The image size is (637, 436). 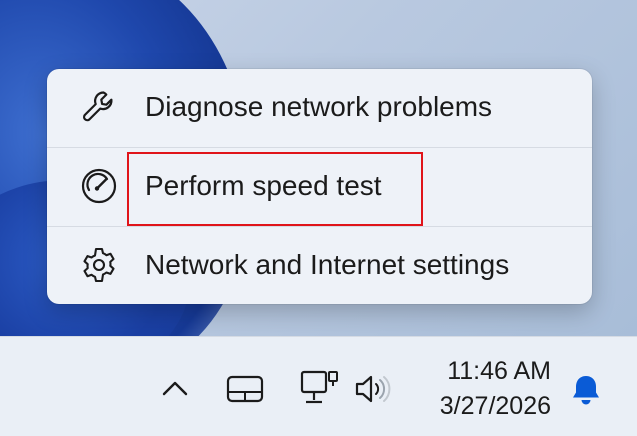 I want to click on menu-item-label: Network and Internet settings, so click(x=327, y=264).